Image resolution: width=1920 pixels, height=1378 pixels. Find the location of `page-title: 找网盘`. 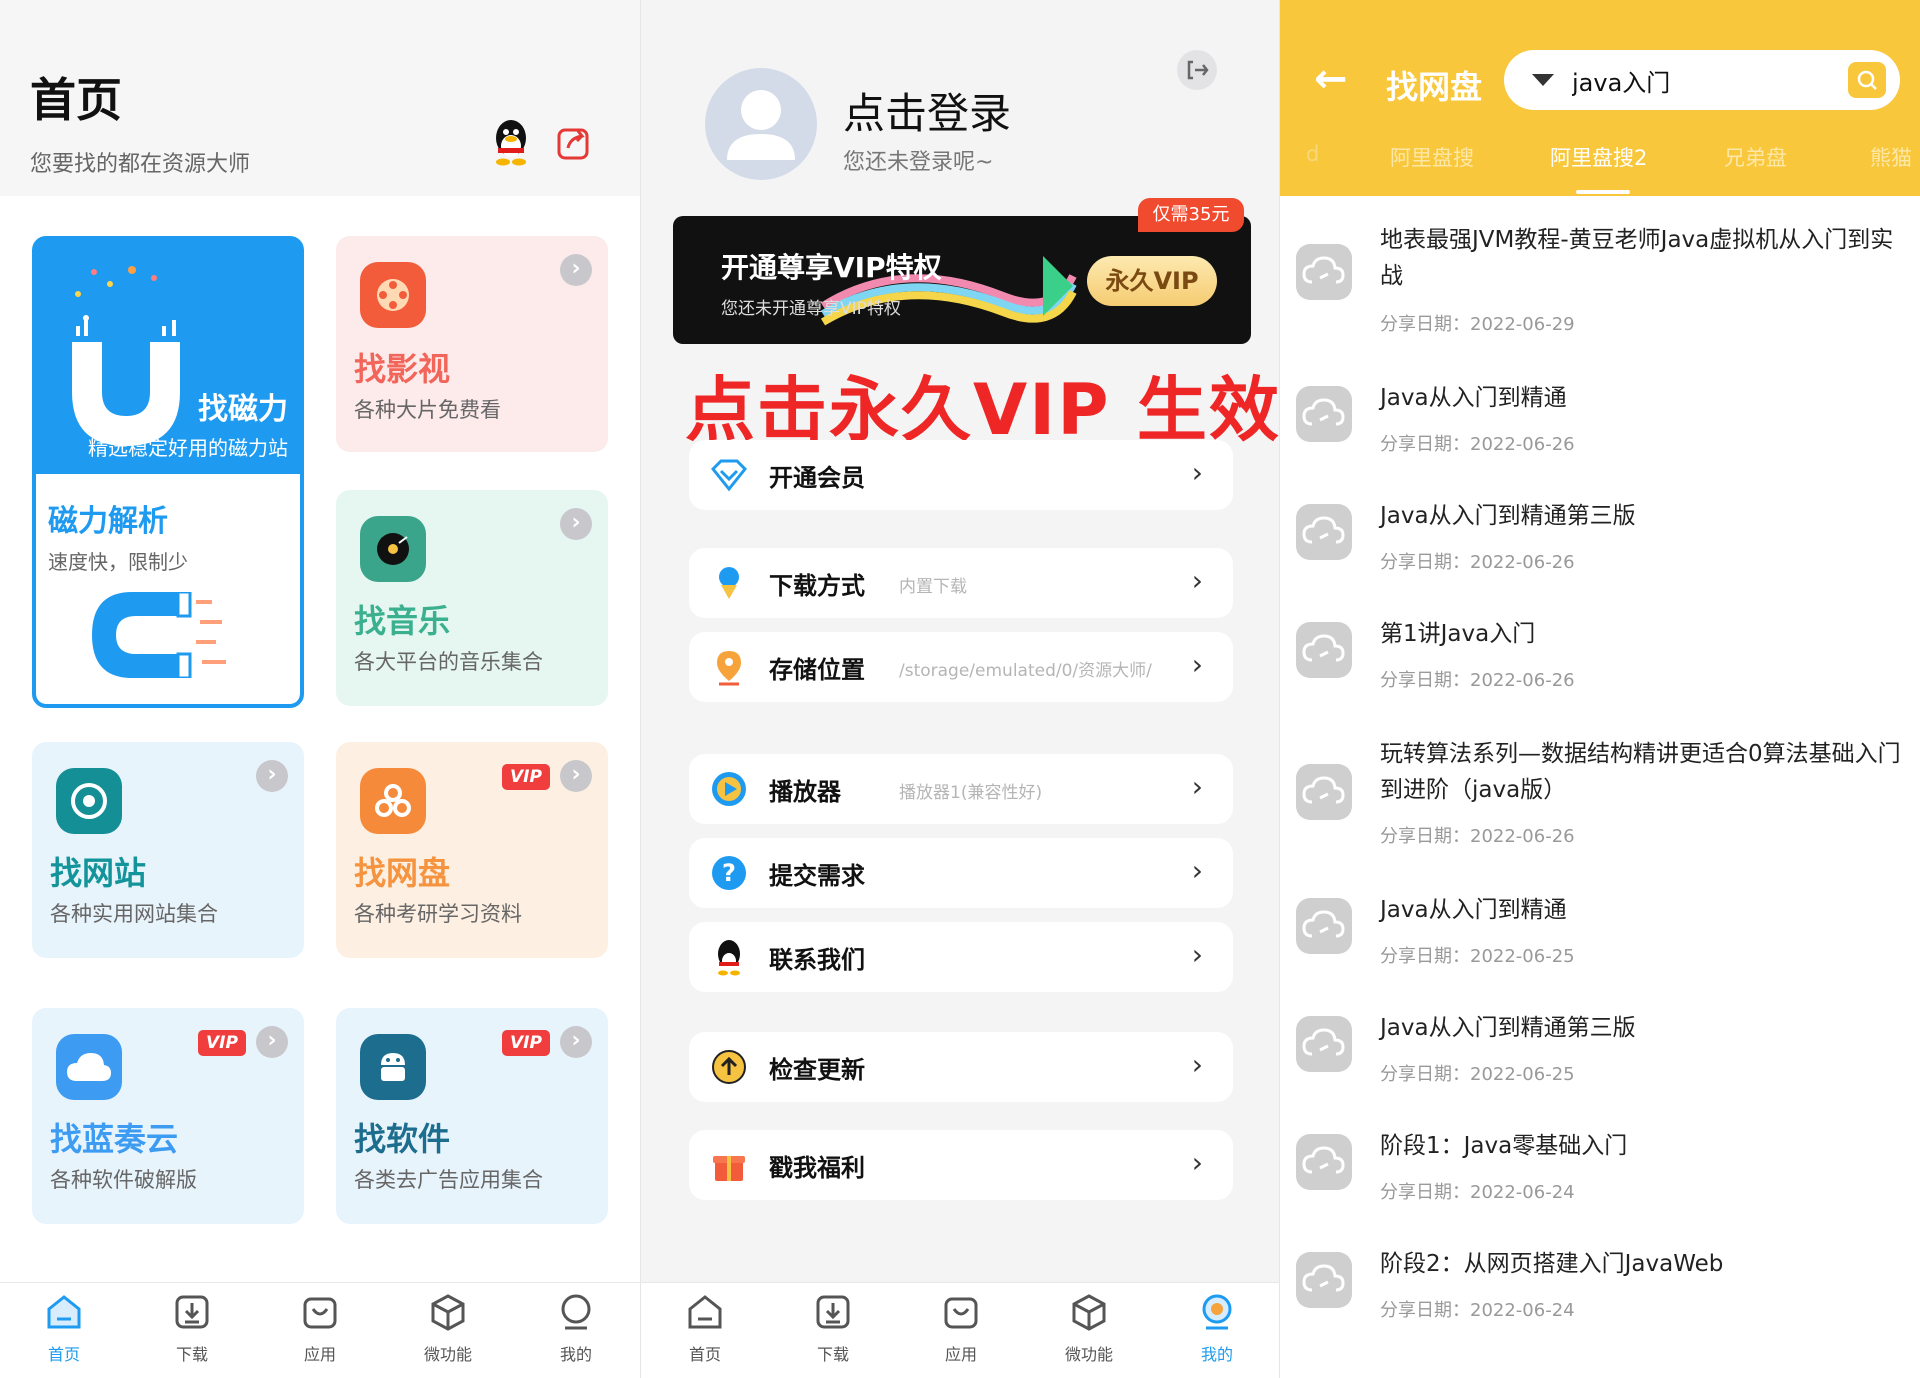

page-title: 找网盘 is located at coordinates (1434, 87).